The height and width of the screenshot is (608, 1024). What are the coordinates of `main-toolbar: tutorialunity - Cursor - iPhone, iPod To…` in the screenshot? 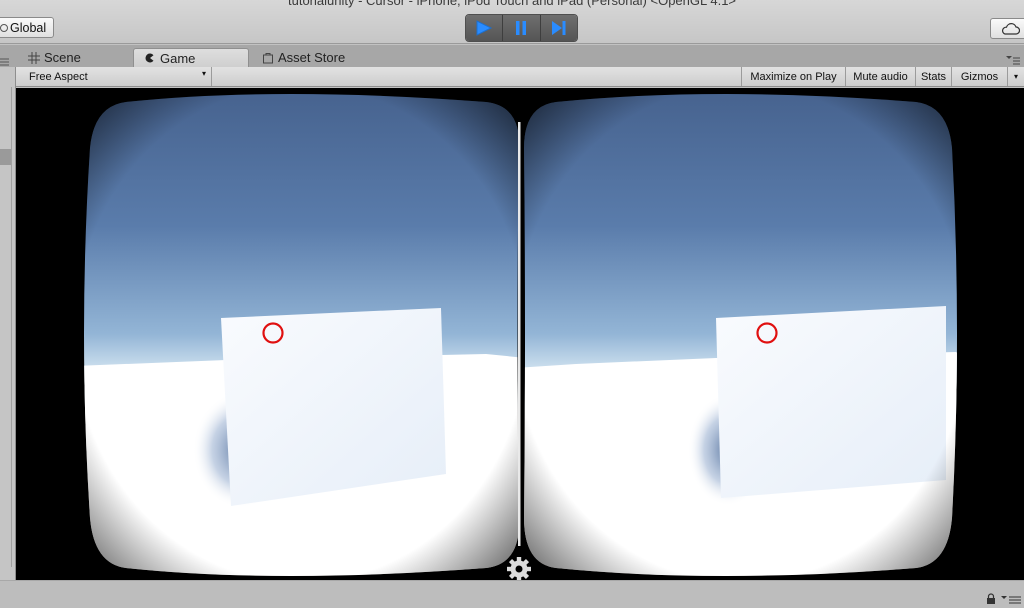 It's located at (512, 22).